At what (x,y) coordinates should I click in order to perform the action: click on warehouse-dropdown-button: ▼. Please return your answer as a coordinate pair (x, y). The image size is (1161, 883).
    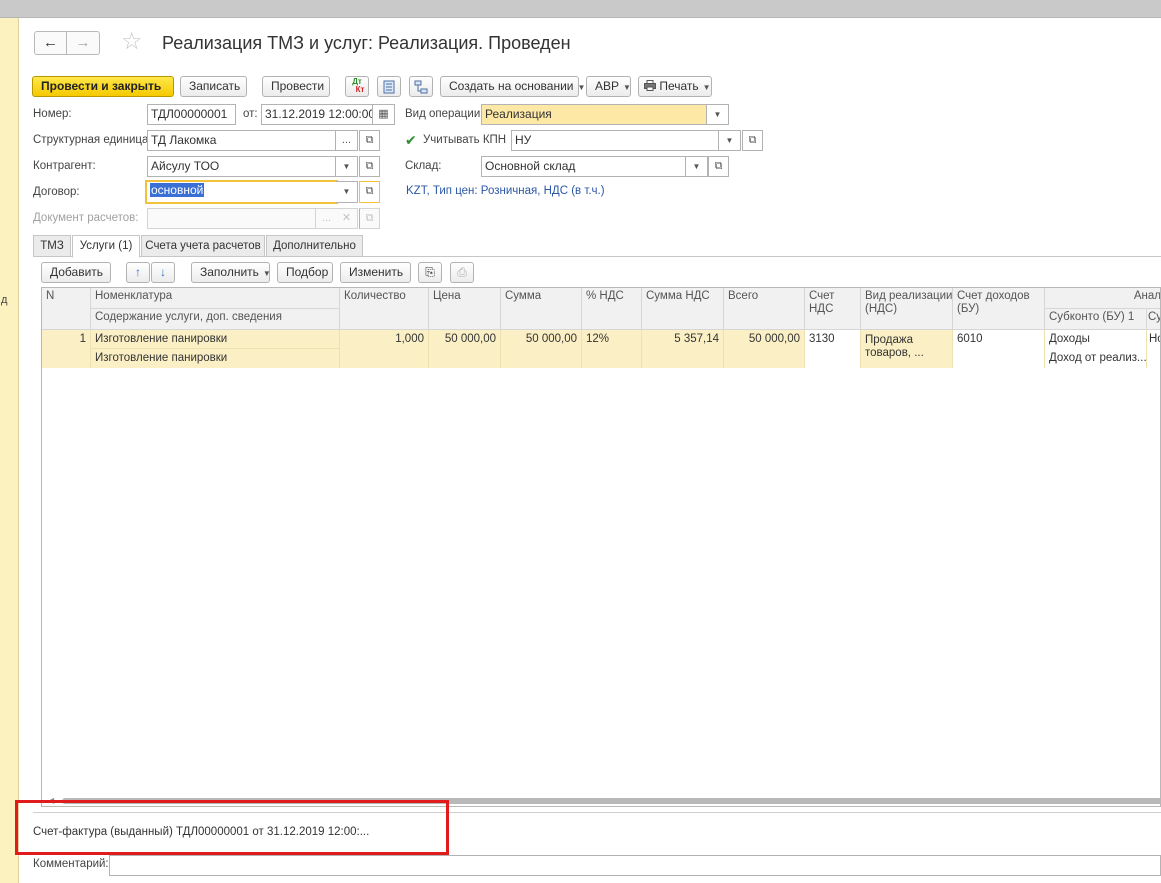
    Looking at the image, I should click on (697, 166).